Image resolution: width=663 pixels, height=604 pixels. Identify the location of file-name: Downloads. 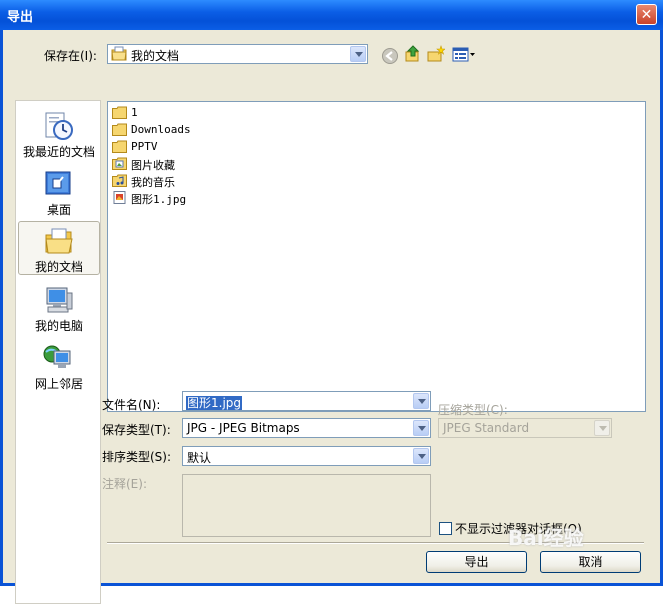
(161, 129).